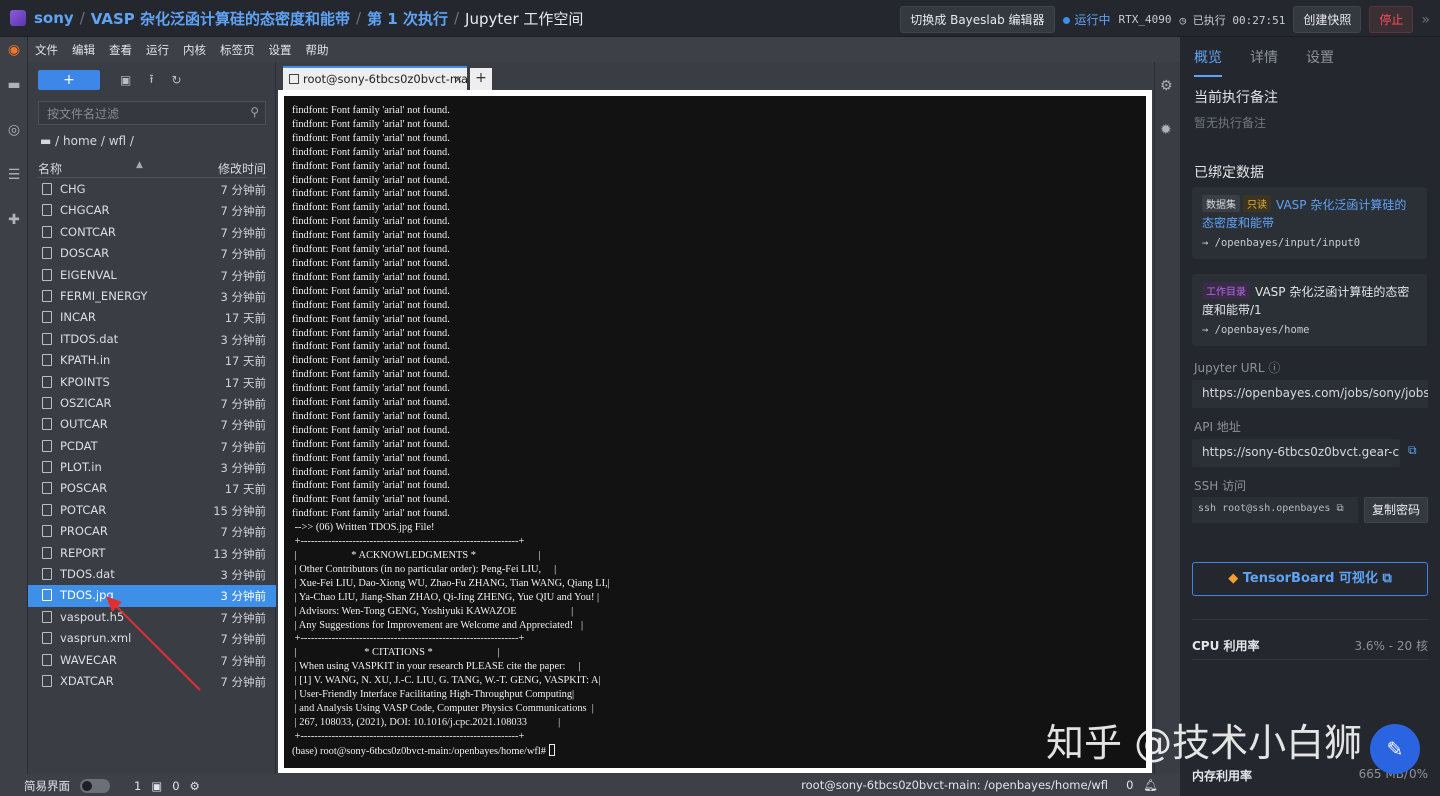 Image resolution: width=1440 pixels, height=796 pixels. What do you see at coordinates (152, 596) in the screenshot?
I see `file-row: TDOS.jpg 3 分钟前` at bounding box center [152, 596].